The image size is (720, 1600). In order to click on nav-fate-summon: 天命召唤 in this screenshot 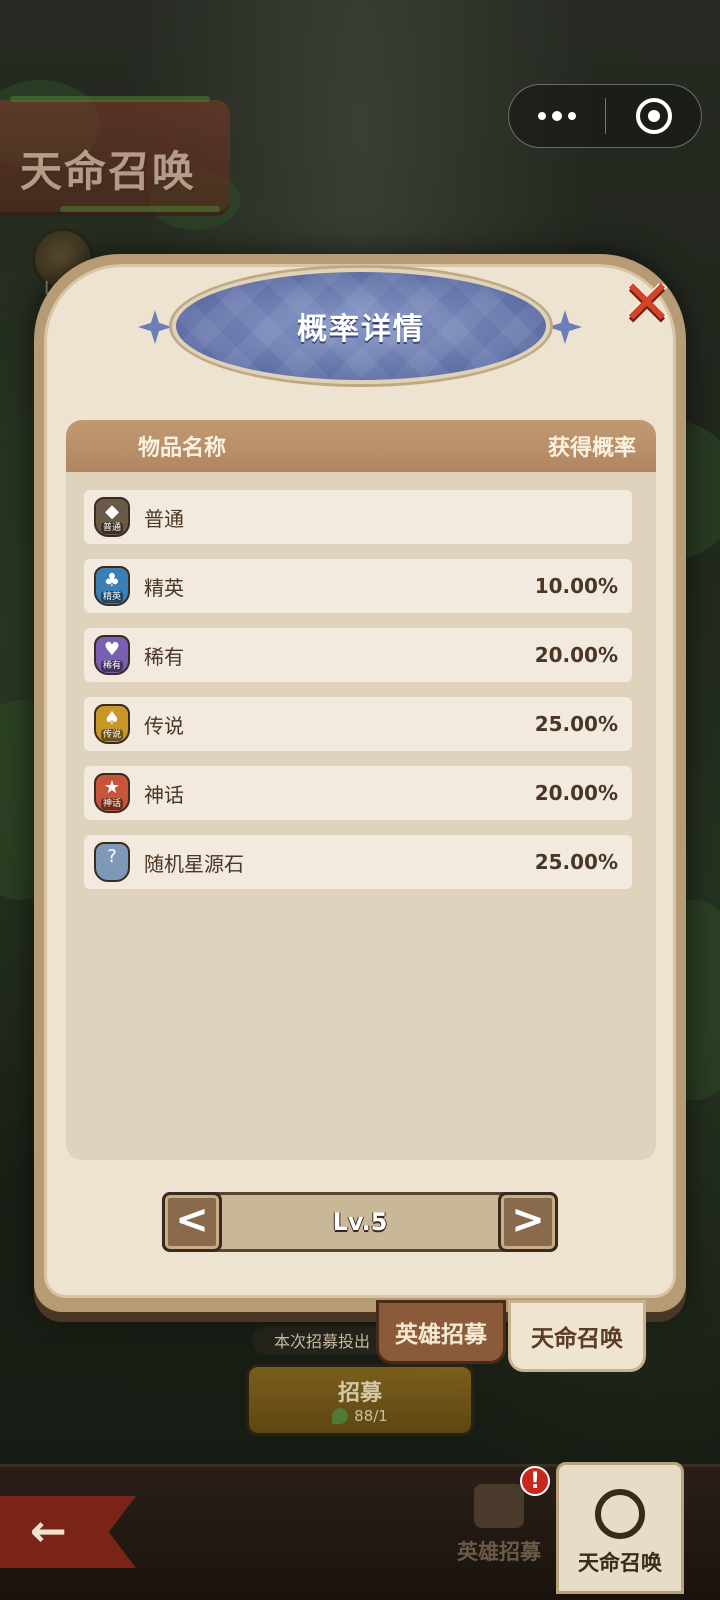, I will do `click(620, 1528)`.